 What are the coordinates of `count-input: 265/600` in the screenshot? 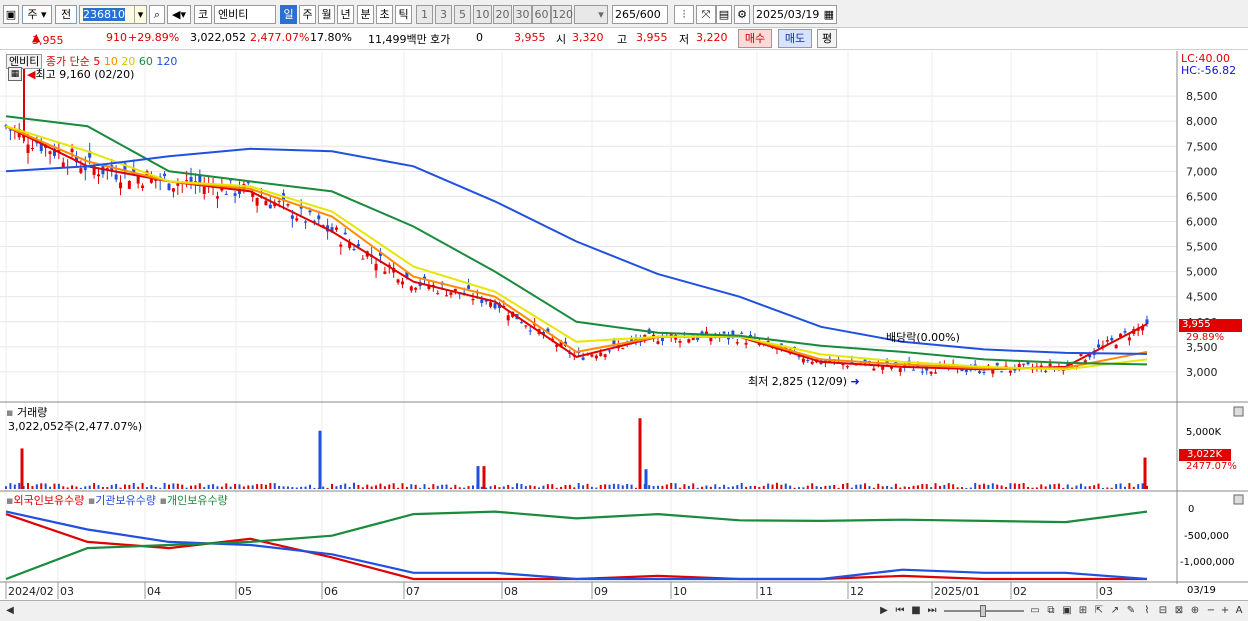 It's located at (640, 14).